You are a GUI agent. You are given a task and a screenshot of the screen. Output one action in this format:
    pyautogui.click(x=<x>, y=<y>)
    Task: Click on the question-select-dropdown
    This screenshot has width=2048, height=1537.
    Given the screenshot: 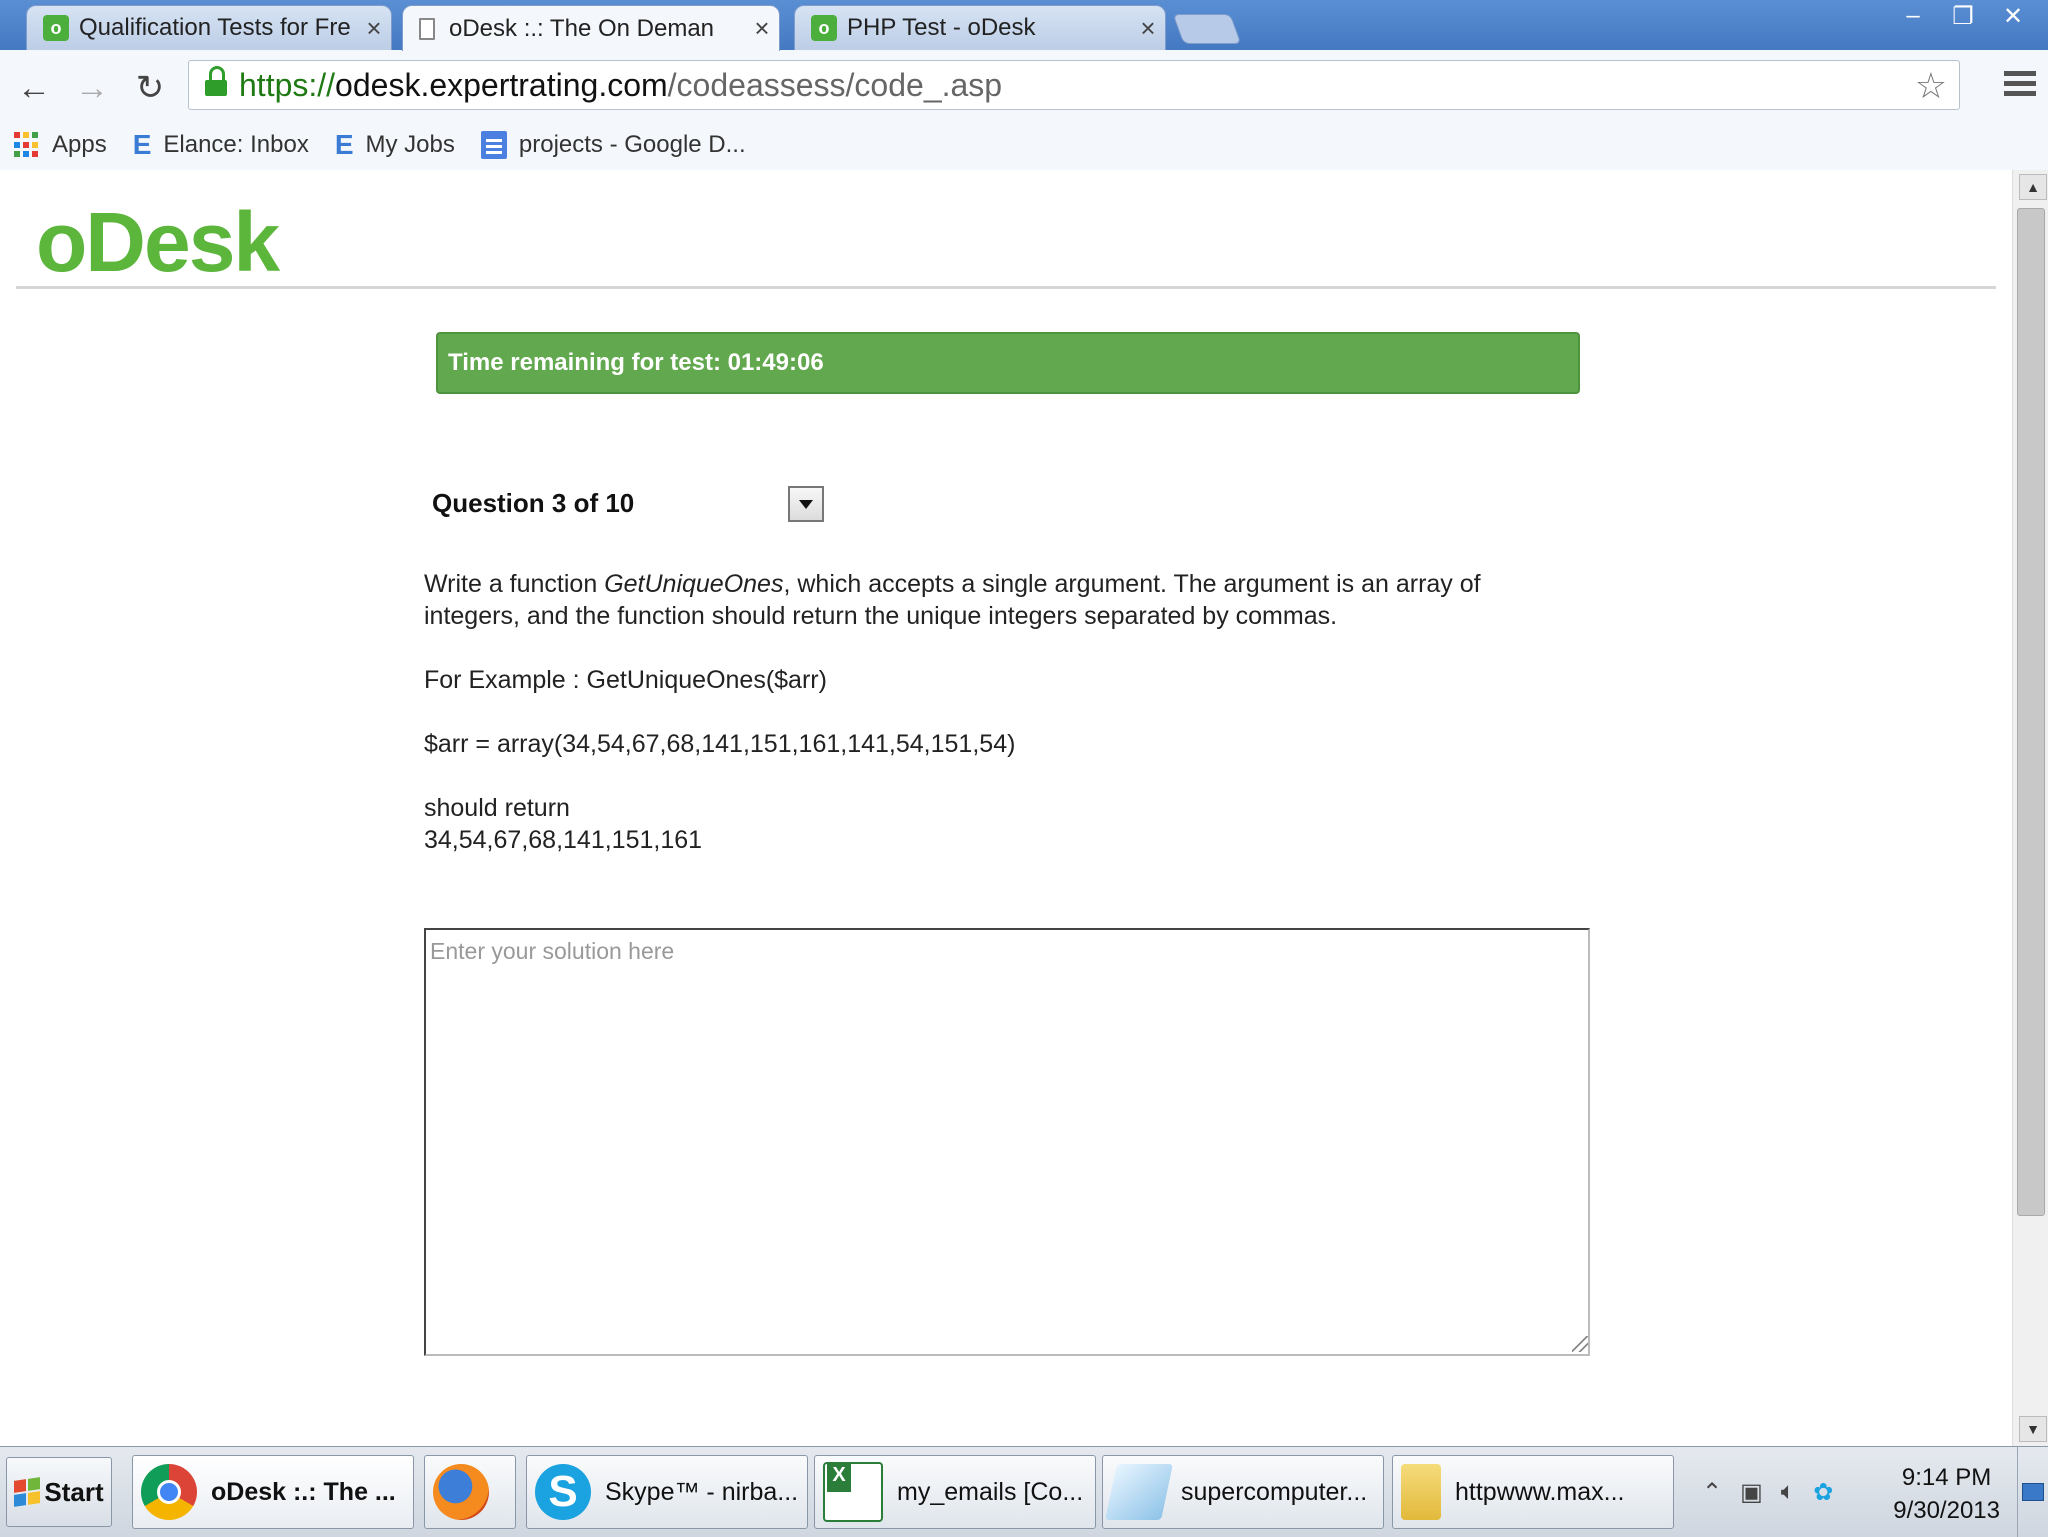 What is the action you would take?
    pyautogui.click(x=806, y=504)
    